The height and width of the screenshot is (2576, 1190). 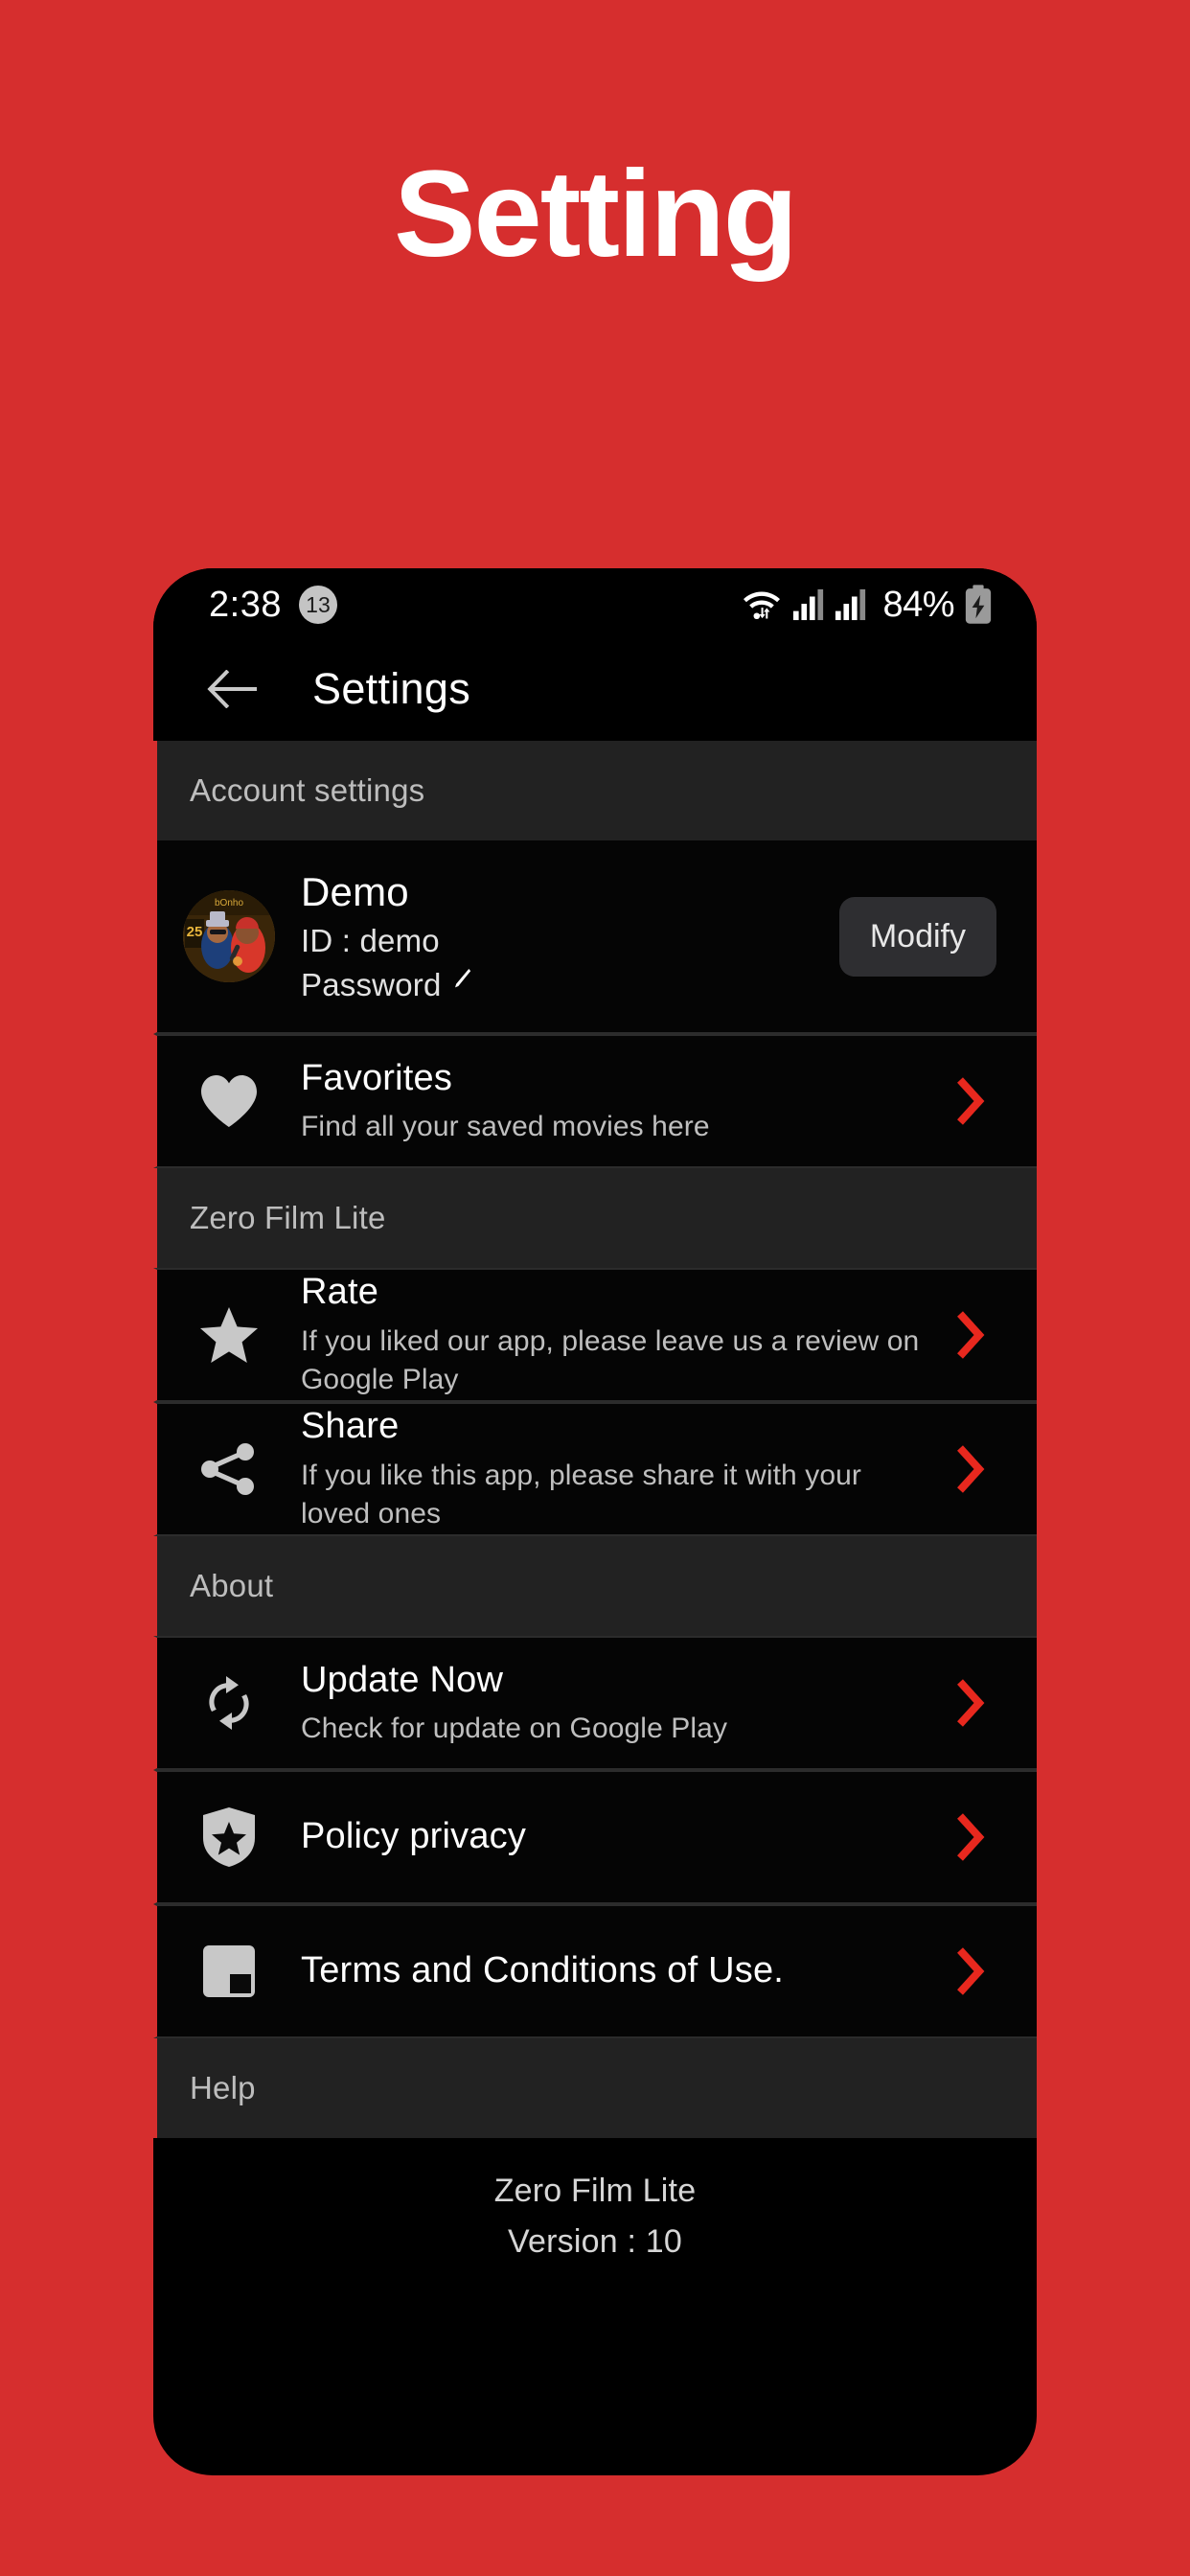 I want to click on row-terms-conditions: Terms and Conditions of Use., so click(x=595, y=1971).